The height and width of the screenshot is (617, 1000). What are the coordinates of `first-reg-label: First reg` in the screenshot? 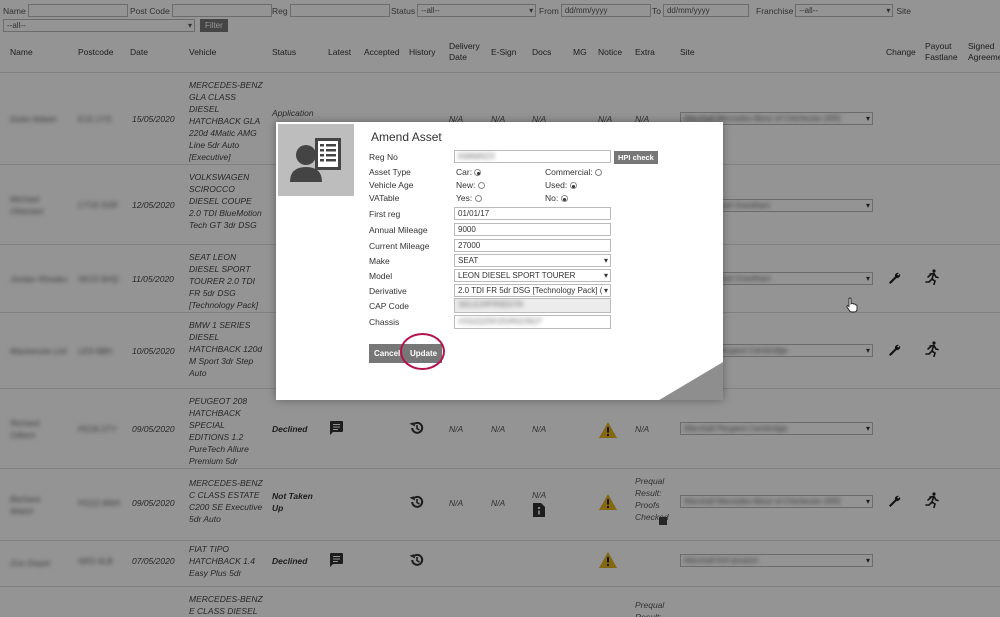 It's located at (385, 214).